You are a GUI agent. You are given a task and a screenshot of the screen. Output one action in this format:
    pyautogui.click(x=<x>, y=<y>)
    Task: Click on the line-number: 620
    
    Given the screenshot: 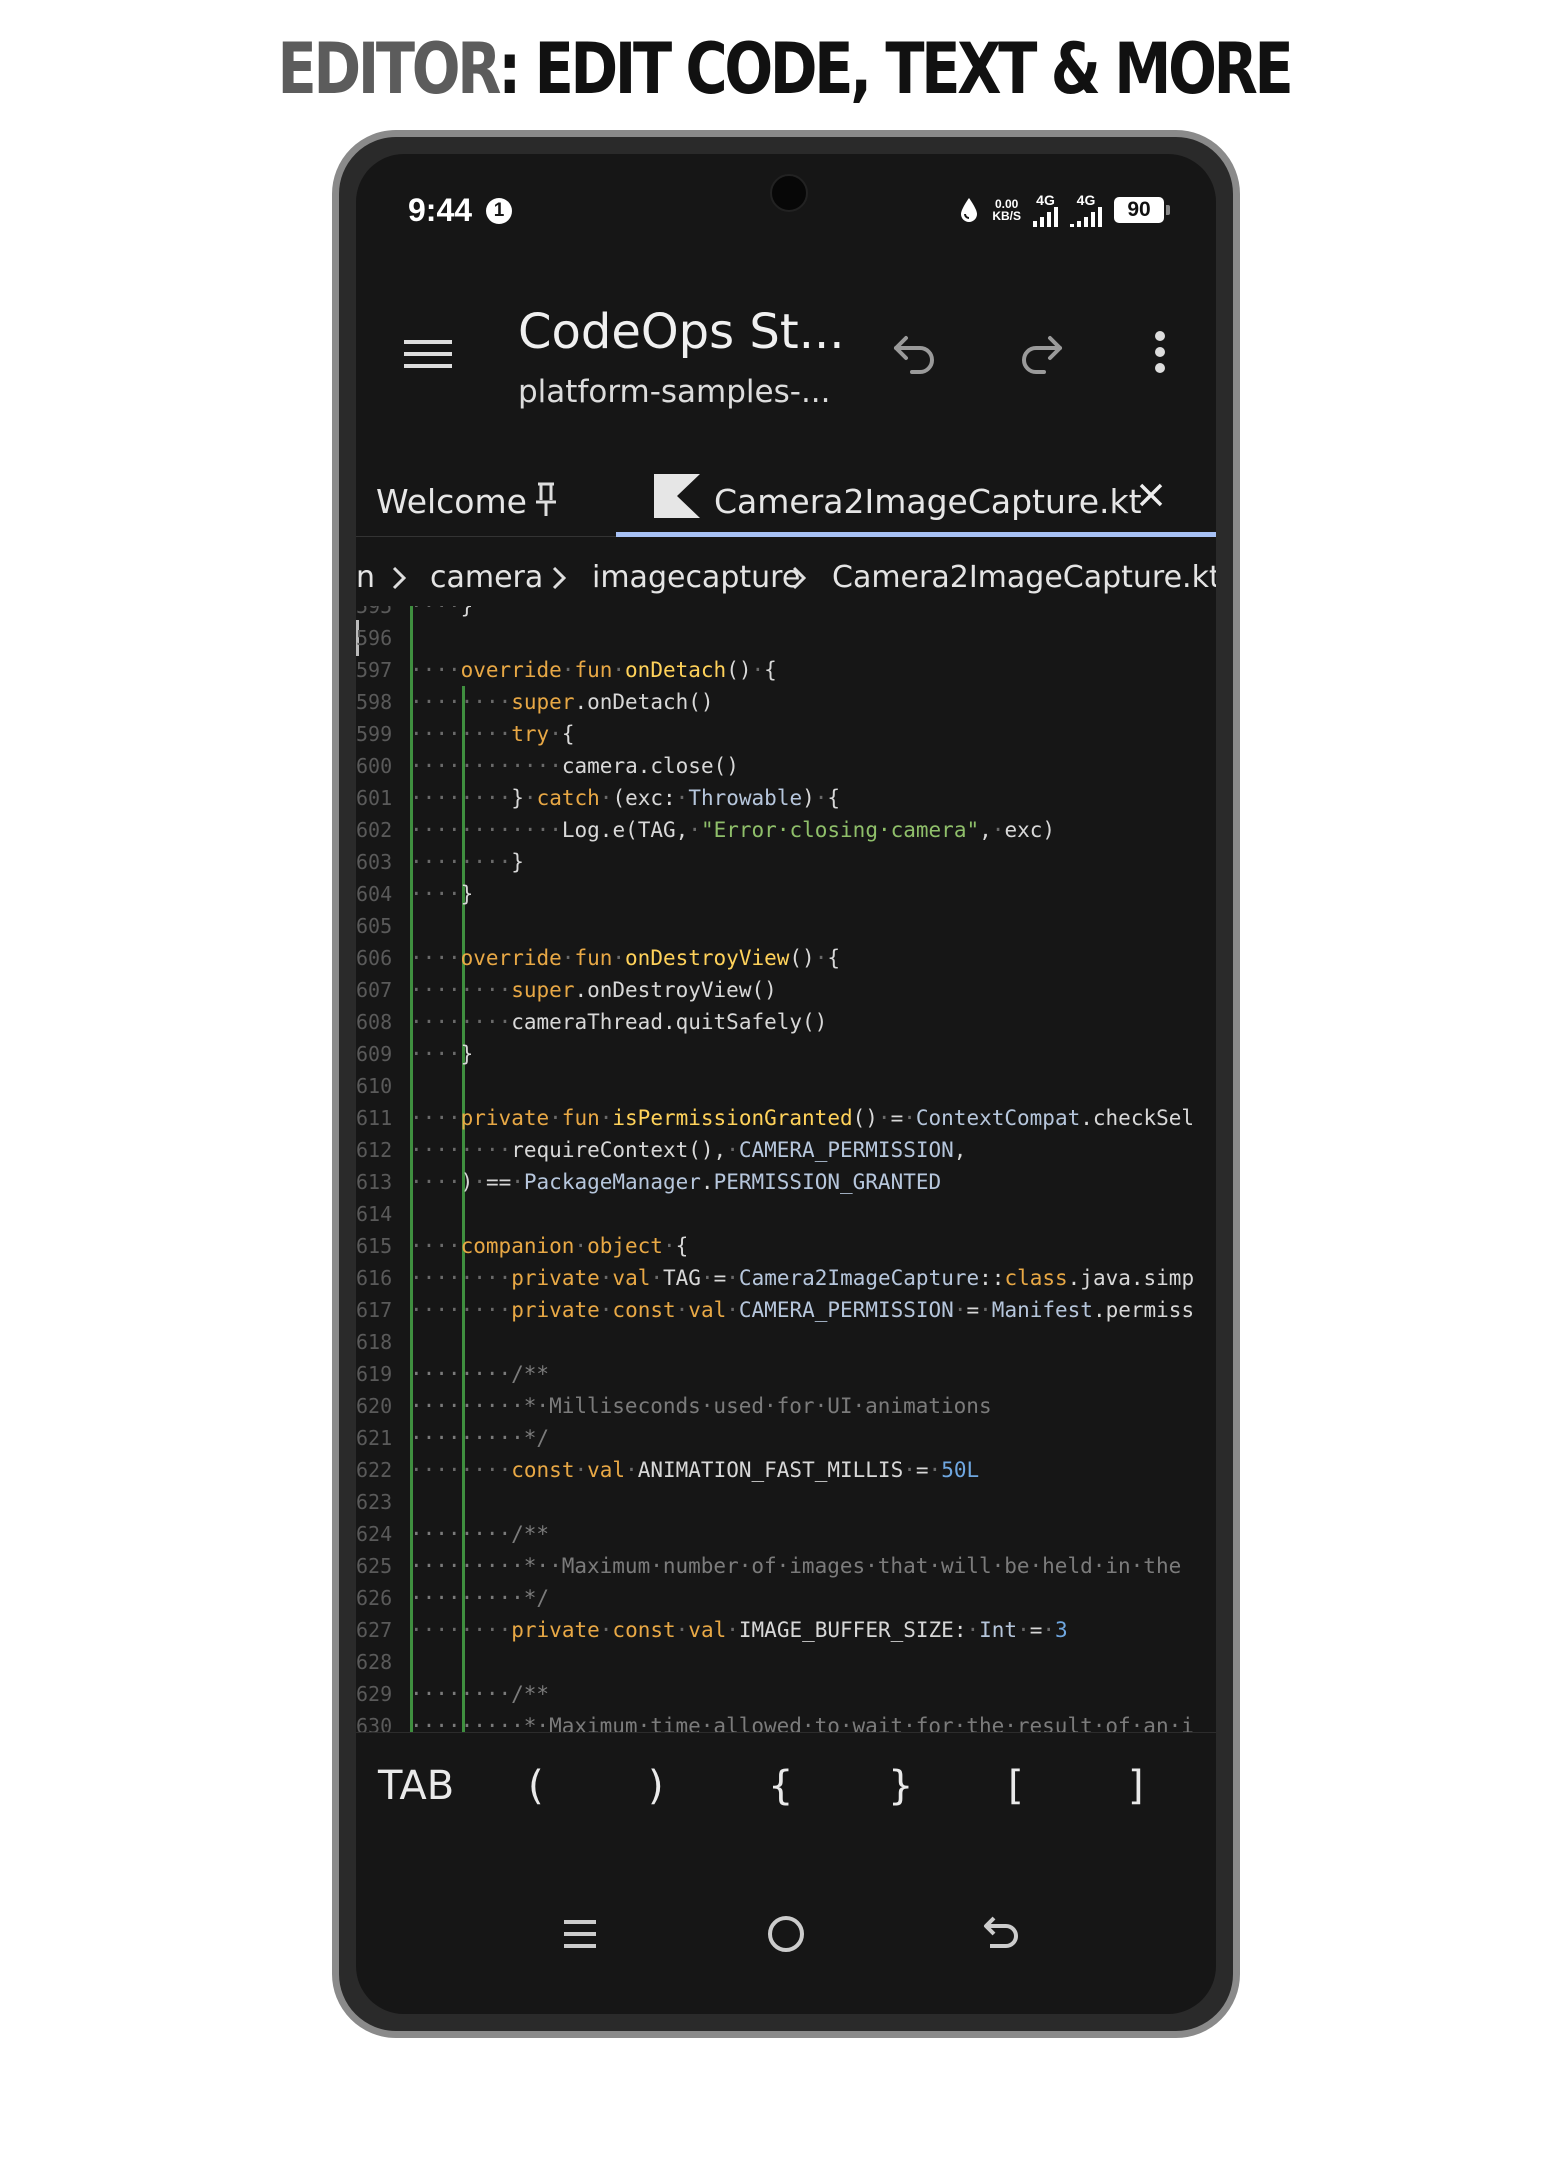 What is the action you would take?
    pyautogui.click(x=374, y=1406)
    